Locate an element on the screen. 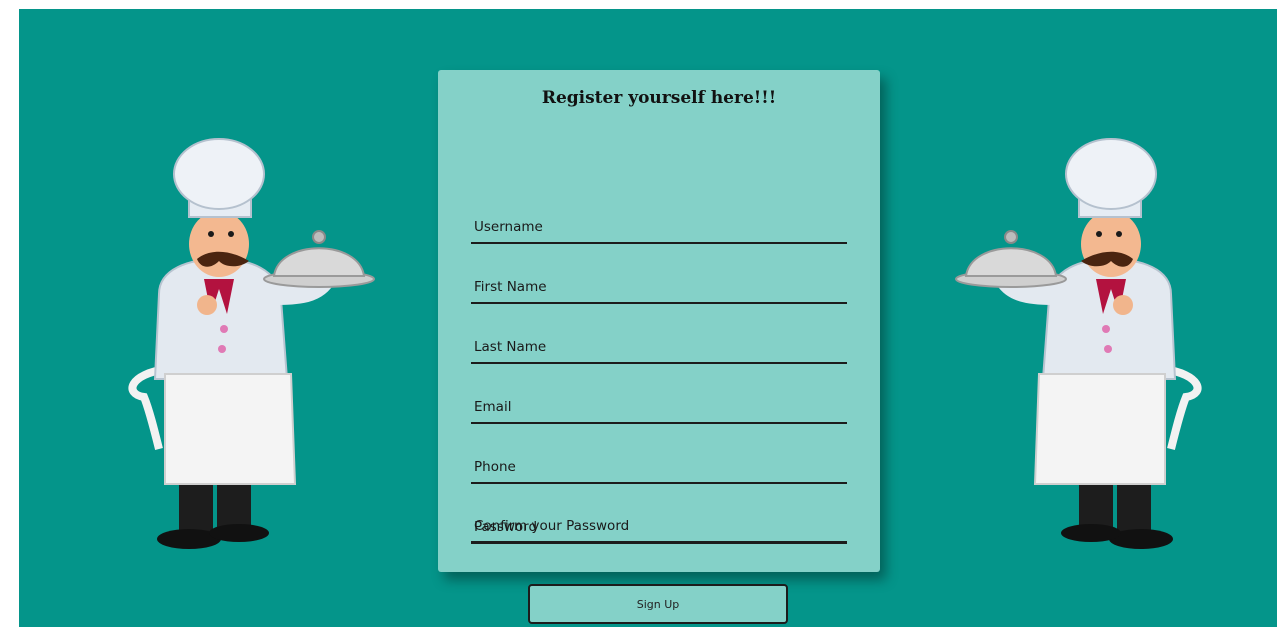 The image size is (1277, 627). email-input is located at coordinates (659, 407).